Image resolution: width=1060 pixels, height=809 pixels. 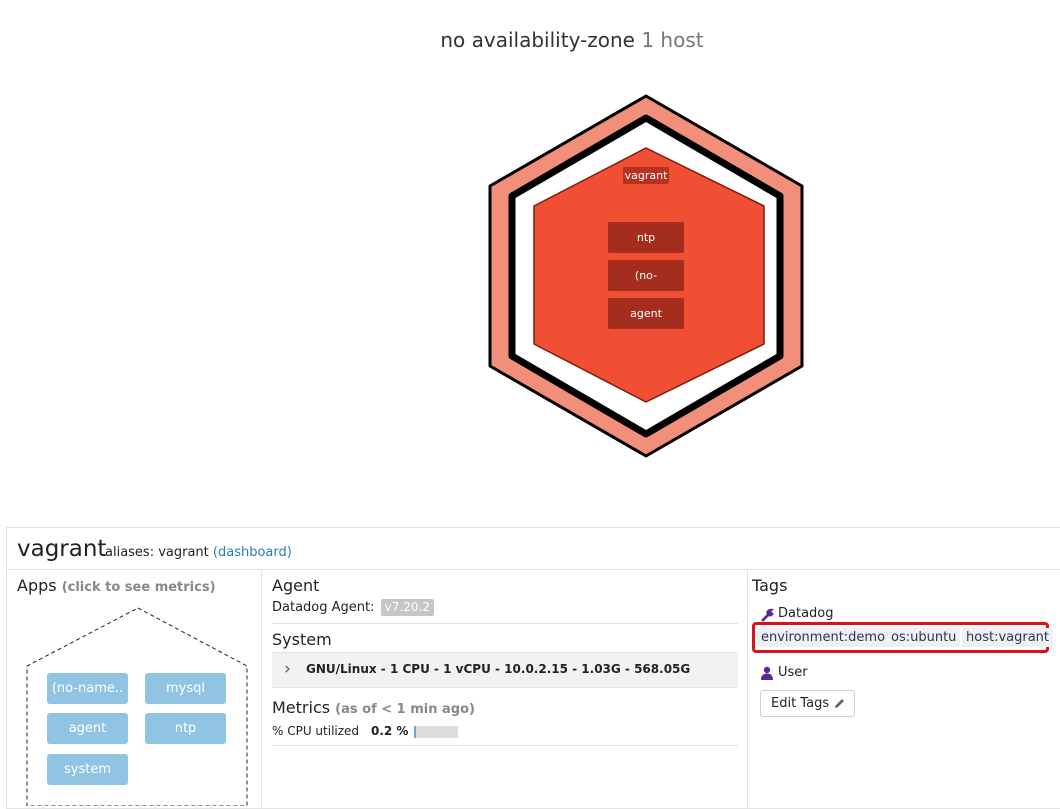 I want to click on apps-title: Apps (click to see metrics), so click(x=116, y=585).